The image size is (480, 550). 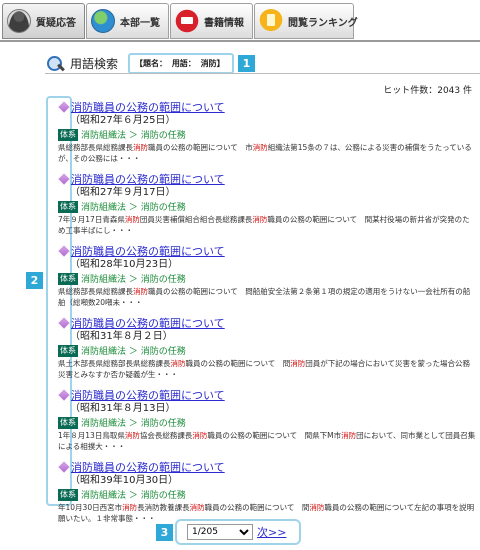 I want to click on result-date: （昭和31年８月13日）, so click(x=123, y=408).